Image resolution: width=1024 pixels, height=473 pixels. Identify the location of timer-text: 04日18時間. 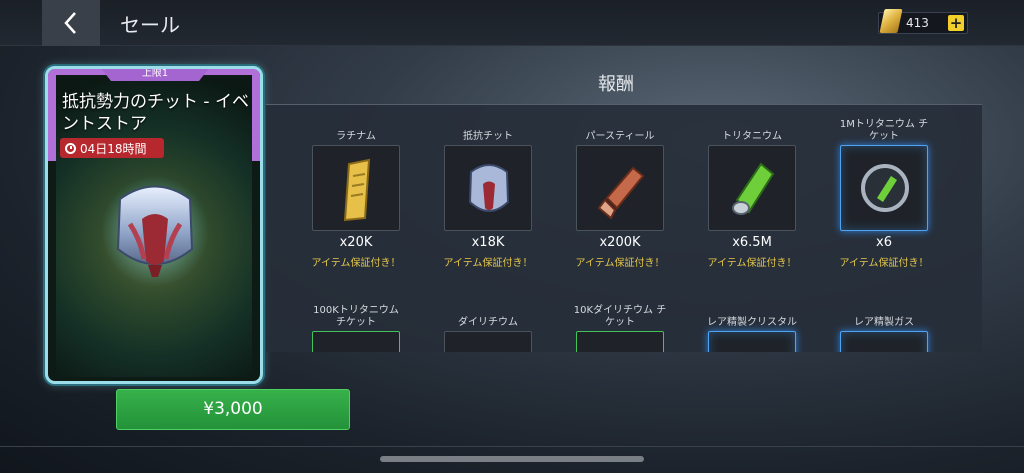
(113, 148).